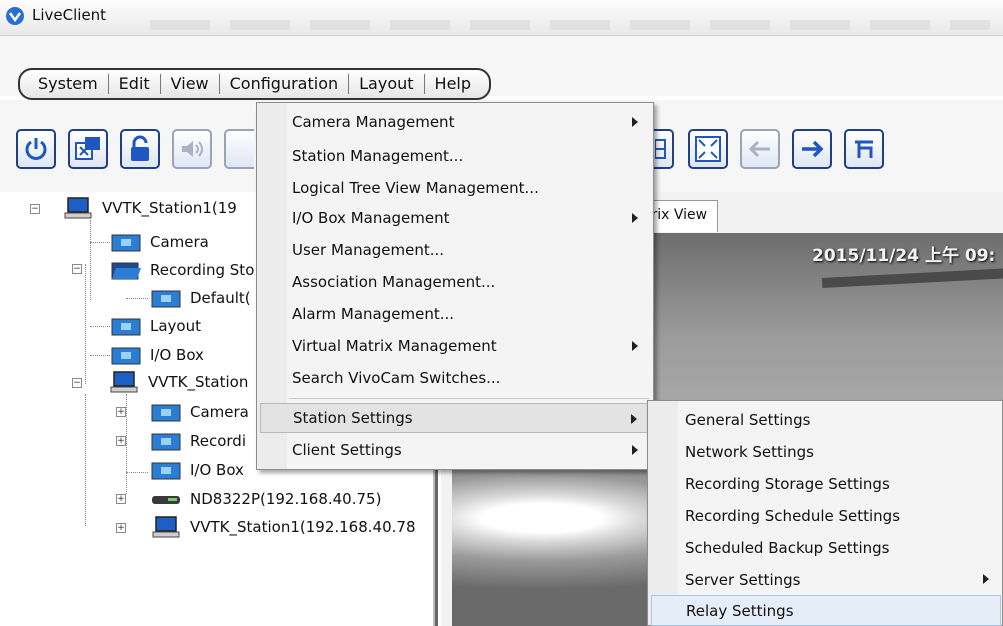 This screenshot has height=626, width=1003. I want to click on menu-edit: Edit, so click(134, 84).